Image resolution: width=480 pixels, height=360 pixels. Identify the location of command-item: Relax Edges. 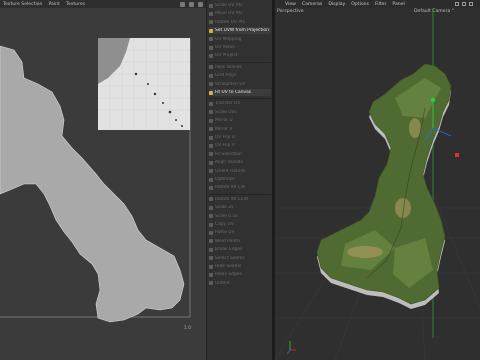
(240, 274).